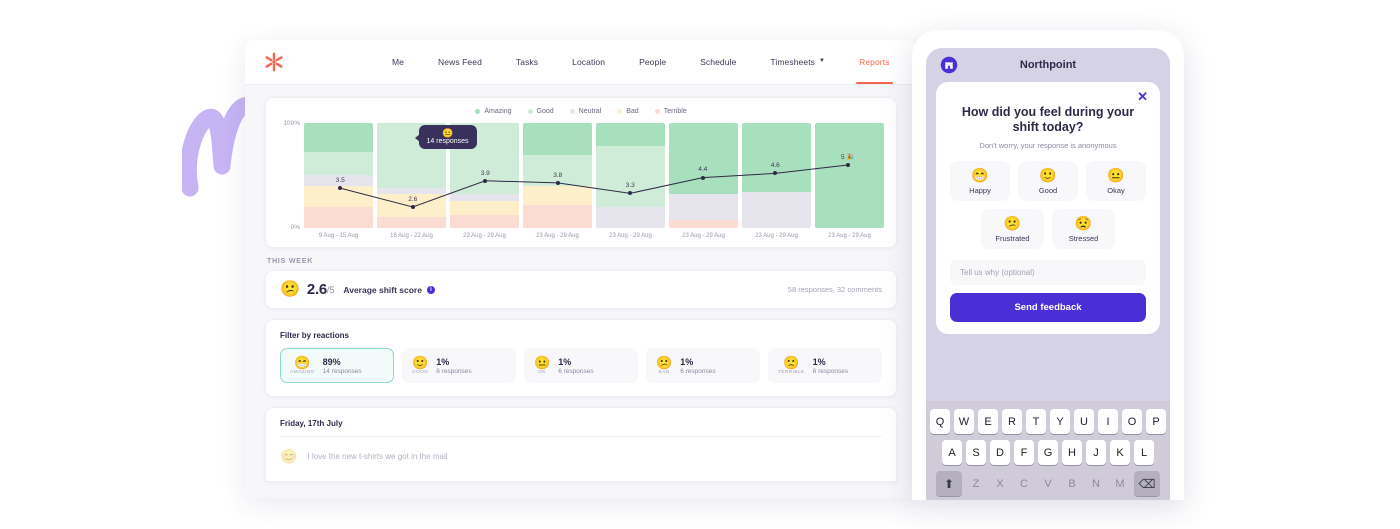 This screenshot has height=529, width=1400. Describe the element at coordinates (1000, 452) in the screenshot. I see `key-D: D` at that location.